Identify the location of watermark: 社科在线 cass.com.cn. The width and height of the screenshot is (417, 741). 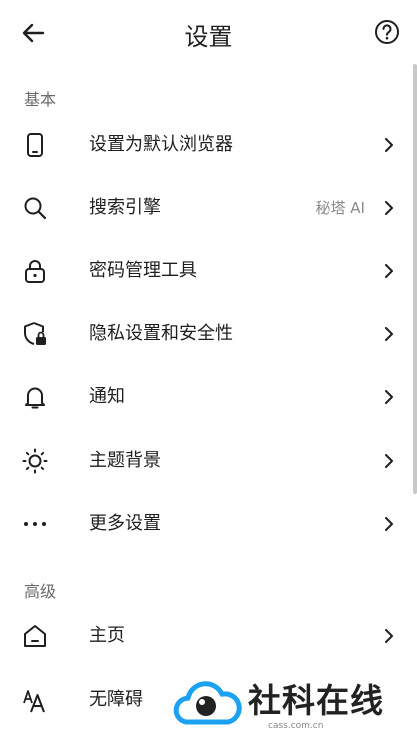
(292, 703).